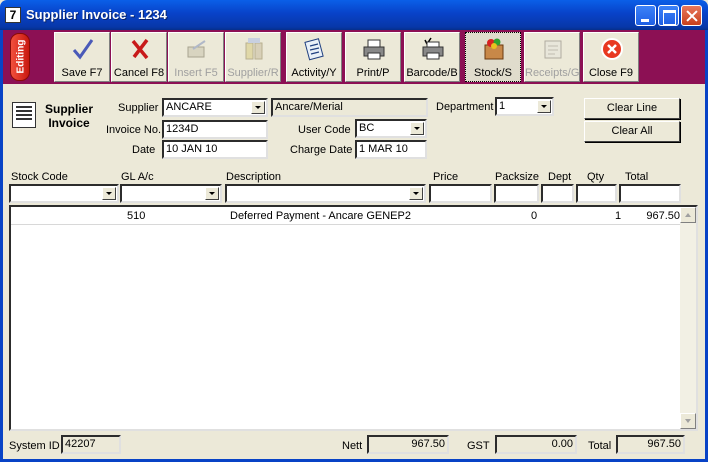 This screenshot has height=462, width=708. I want to click on stock-icon, so click(494, 49).